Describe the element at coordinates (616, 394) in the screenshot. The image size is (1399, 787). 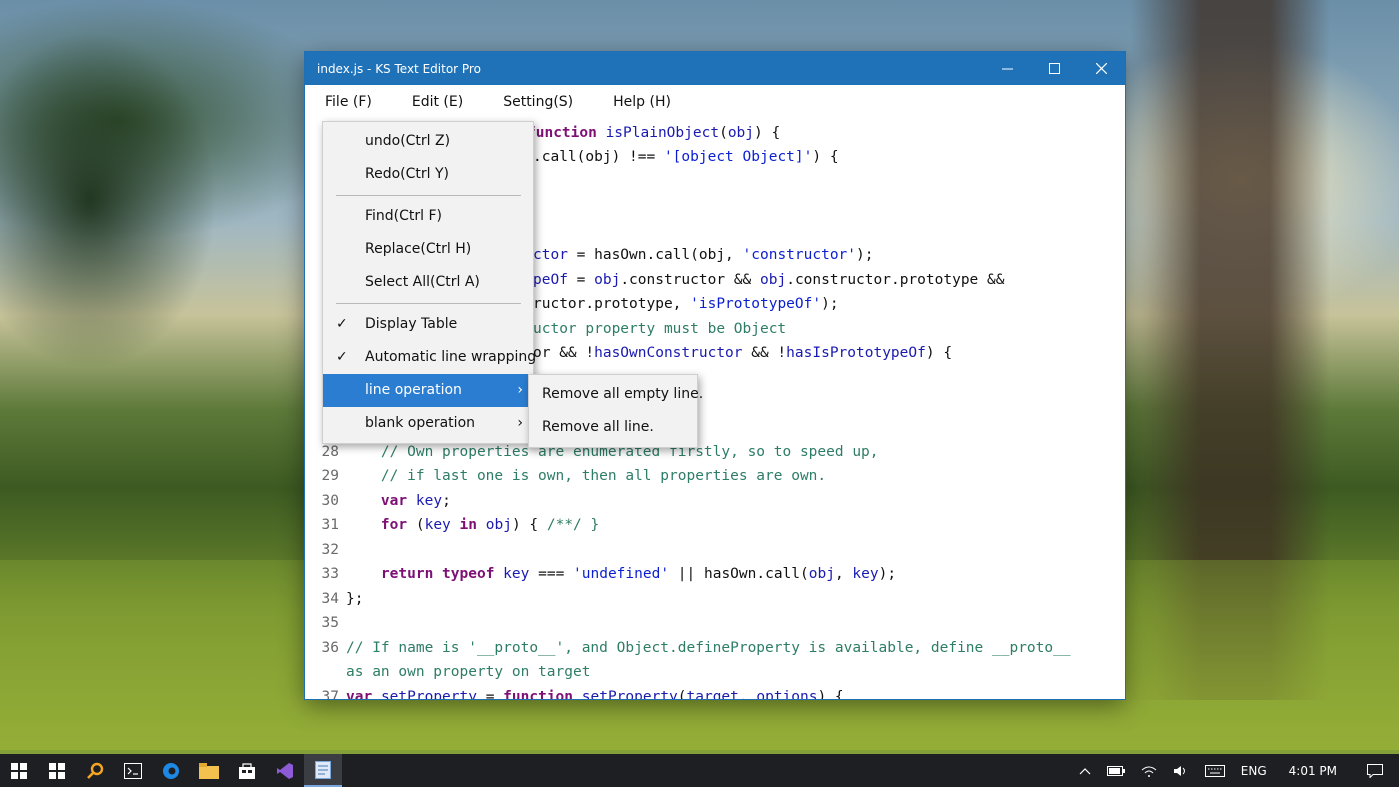
I see `menu-item-remove-empty-lines: Remove all empty line.` at that location.